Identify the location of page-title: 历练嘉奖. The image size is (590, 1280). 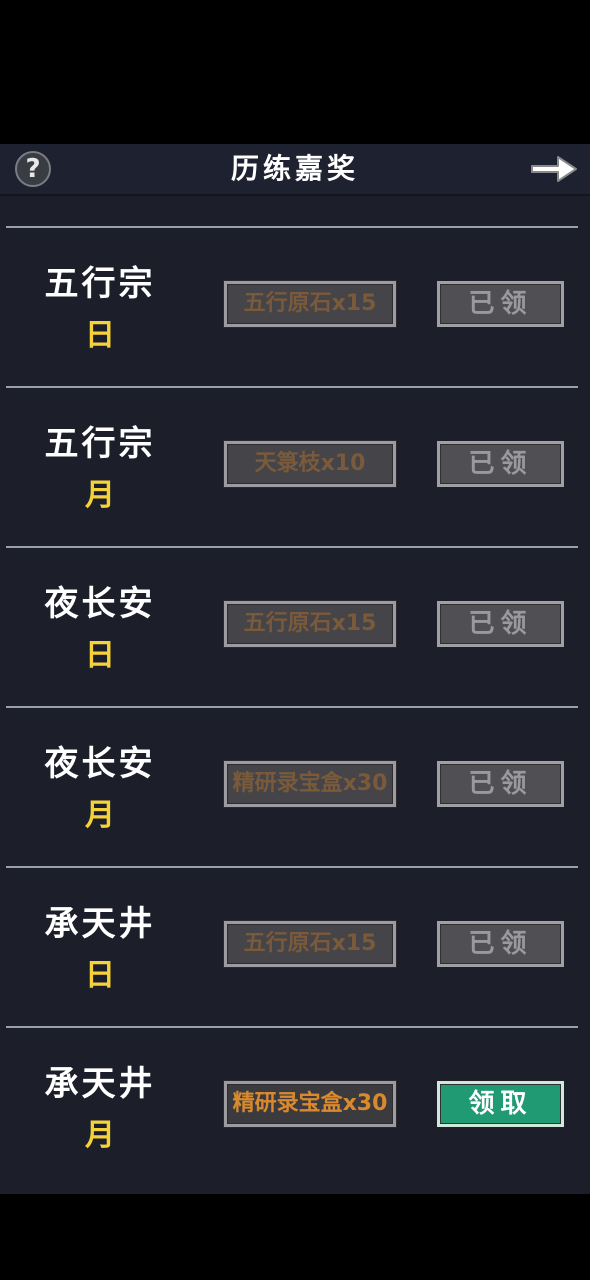
(294, 168).